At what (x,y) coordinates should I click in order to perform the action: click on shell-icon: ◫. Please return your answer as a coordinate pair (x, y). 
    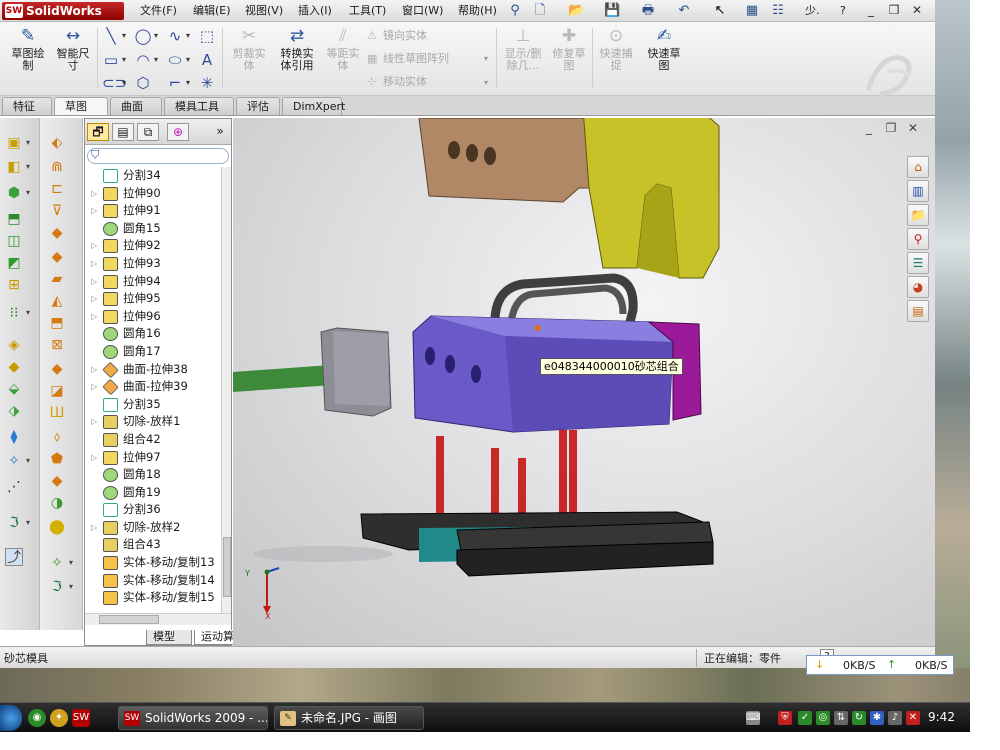
    Looking at the image, I should click on (14, 241).